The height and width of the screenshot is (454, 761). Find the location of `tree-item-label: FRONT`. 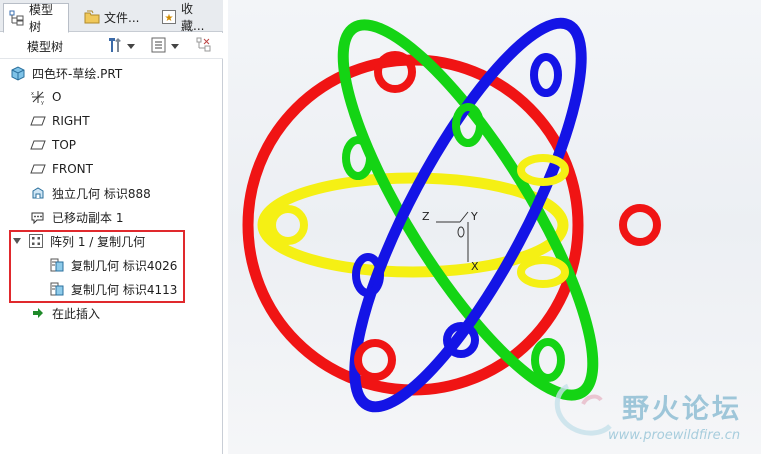

tree-item-label: FRONT is located at coordinates (72, 169).